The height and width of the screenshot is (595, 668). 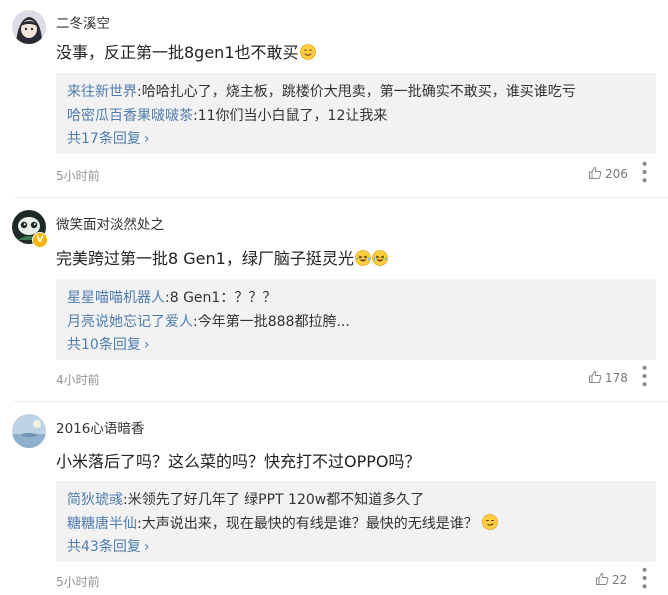 I want to click on reply-item: 简狄琥彧:米领先了好几年了 绿PPT 120w都不知道多久了, so click(x=245, y=499).